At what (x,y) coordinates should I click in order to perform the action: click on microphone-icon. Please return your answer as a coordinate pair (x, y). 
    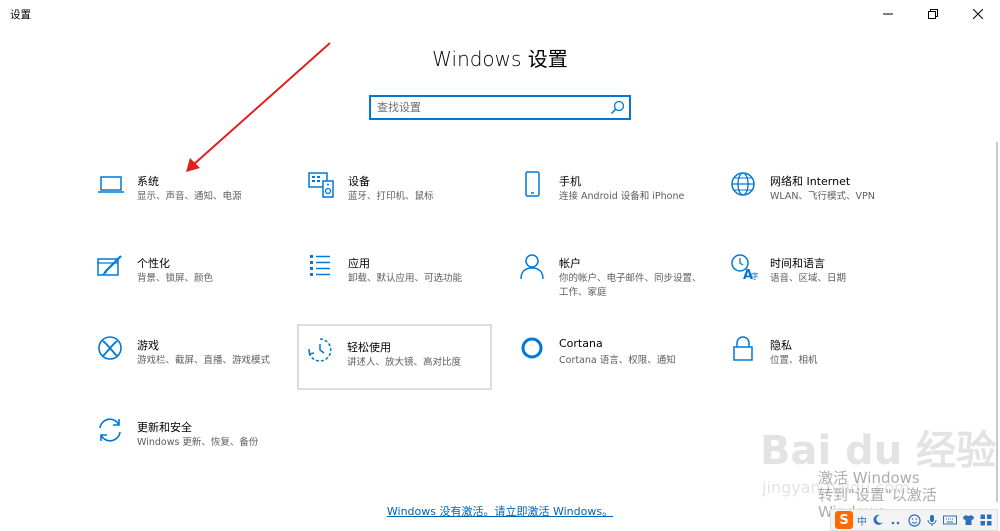
    Looking at the image, I should click on (932, 520).